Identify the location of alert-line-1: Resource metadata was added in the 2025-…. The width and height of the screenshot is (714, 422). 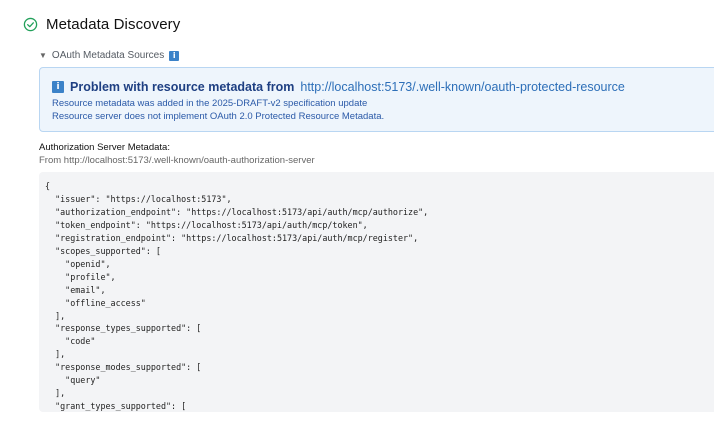
(209, 103).